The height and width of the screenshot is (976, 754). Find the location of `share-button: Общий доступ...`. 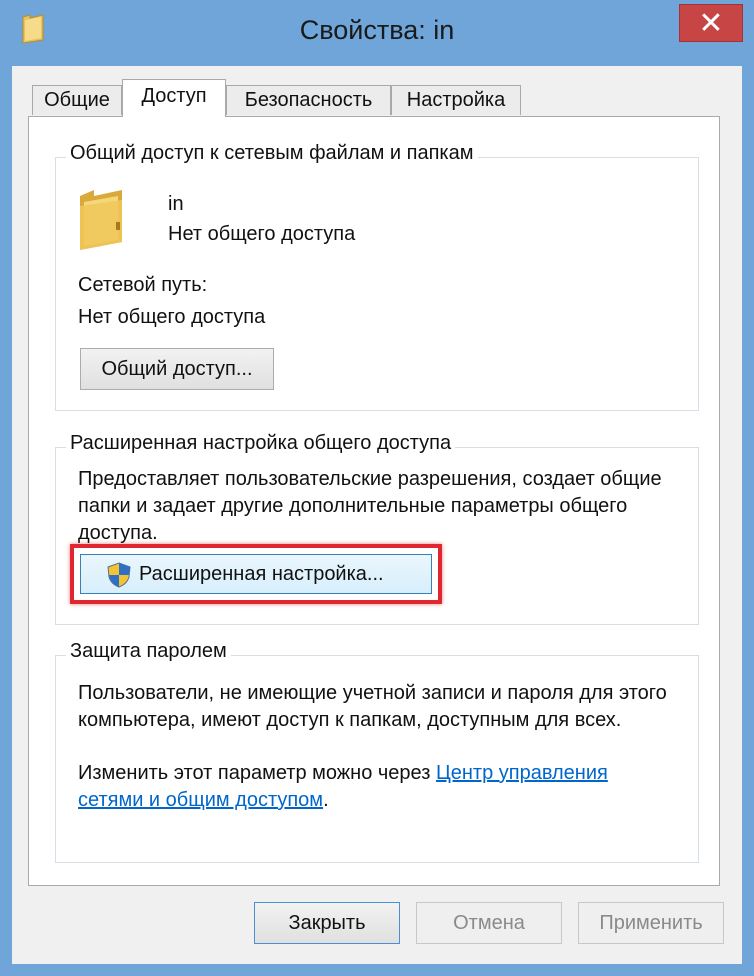

share-button: Общий доступ... is located at coordinates (177, 369).